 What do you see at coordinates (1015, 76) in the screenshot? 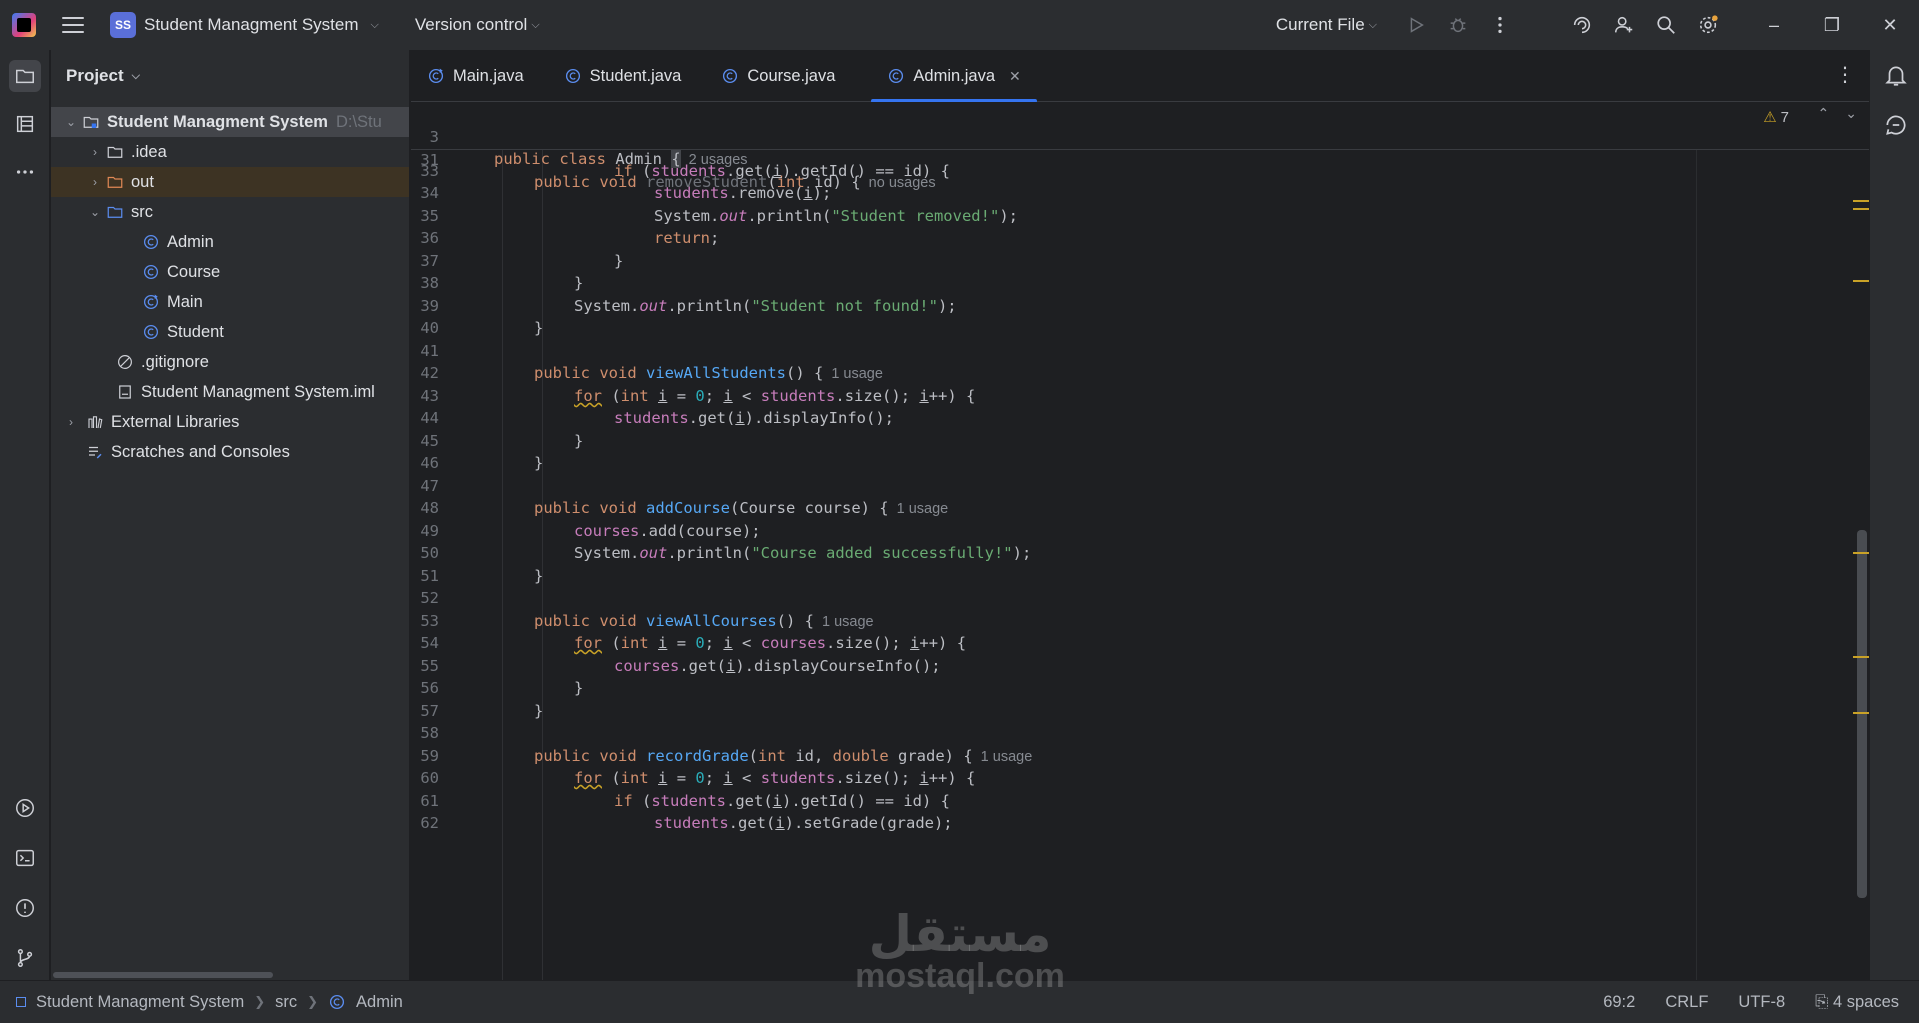
I see `close-tab-icon: ✕` at bounding box center [1015, 76].